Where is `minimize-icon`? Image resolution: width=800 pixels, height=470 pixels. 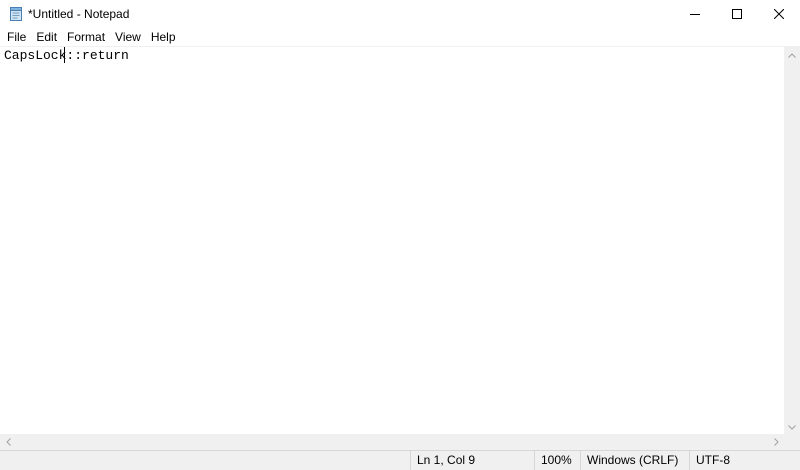 minimize-icon is located at coordinates (695, 14).